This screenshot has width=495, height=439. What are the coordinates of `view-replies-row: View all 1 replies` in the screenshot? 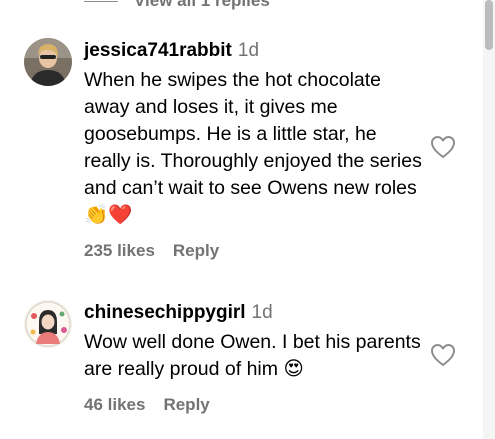 It's located at (177, 5).